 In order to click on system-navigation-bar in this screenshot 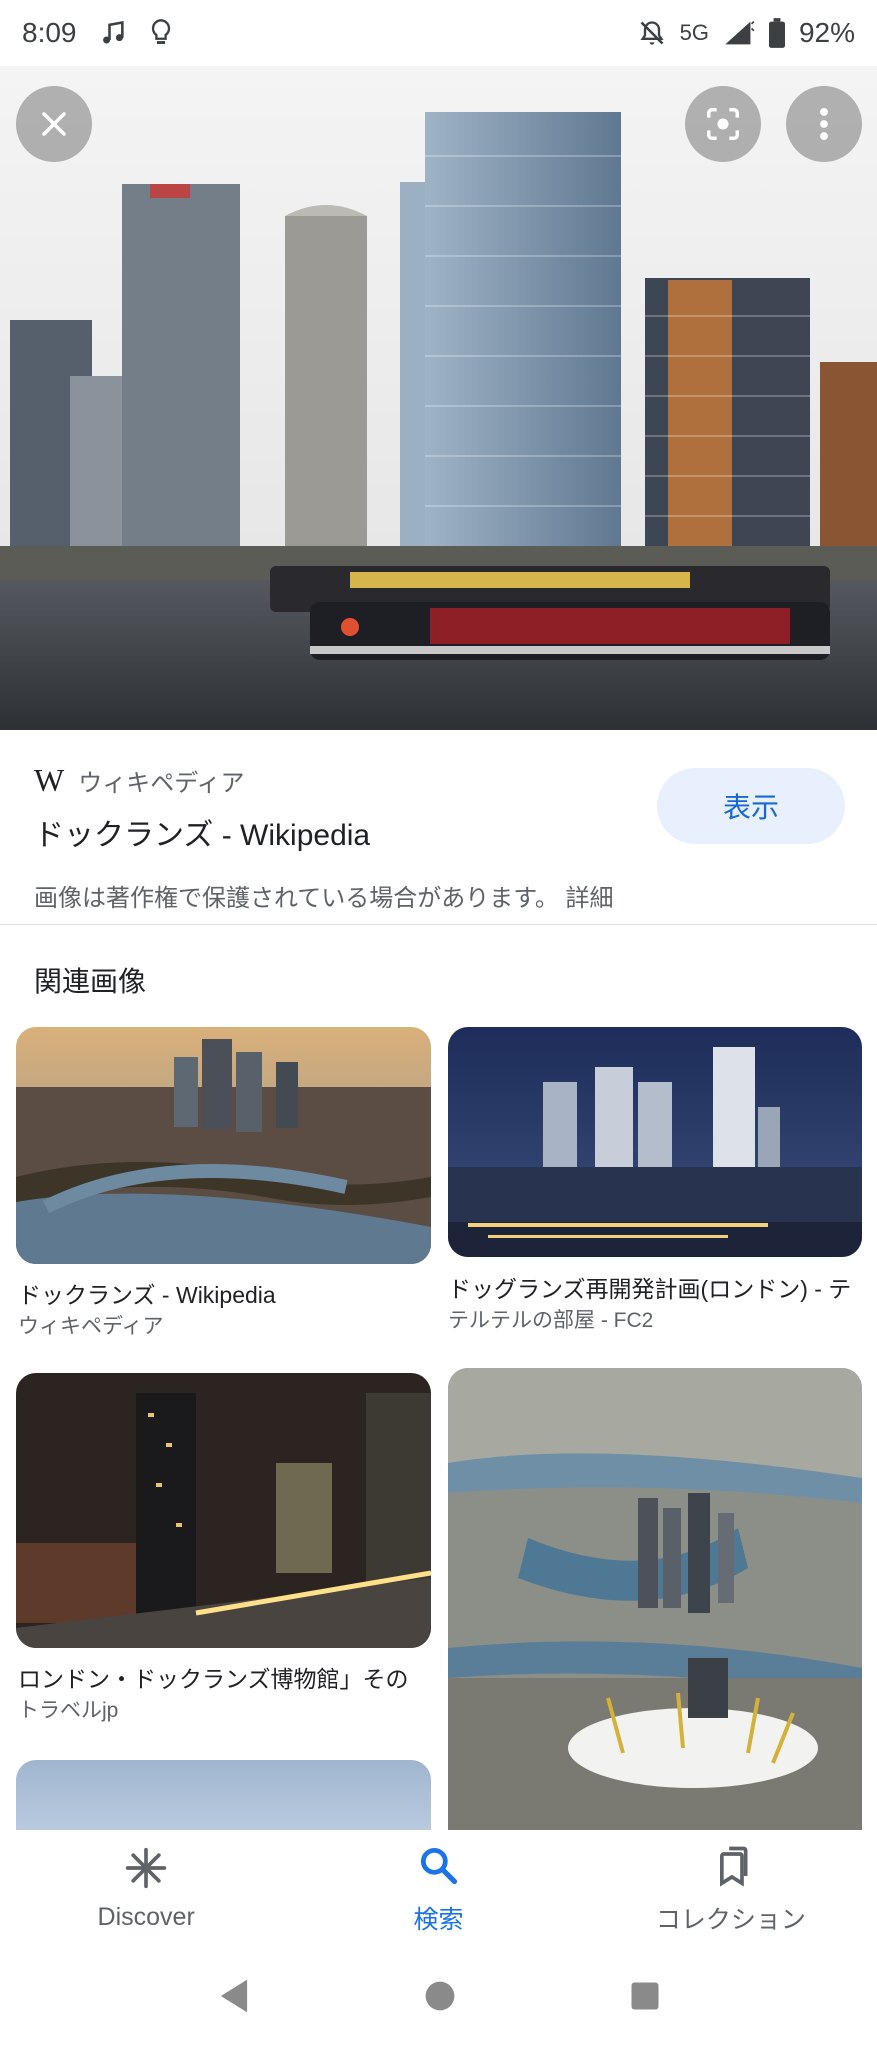, I will do `click(438, 1998)`.